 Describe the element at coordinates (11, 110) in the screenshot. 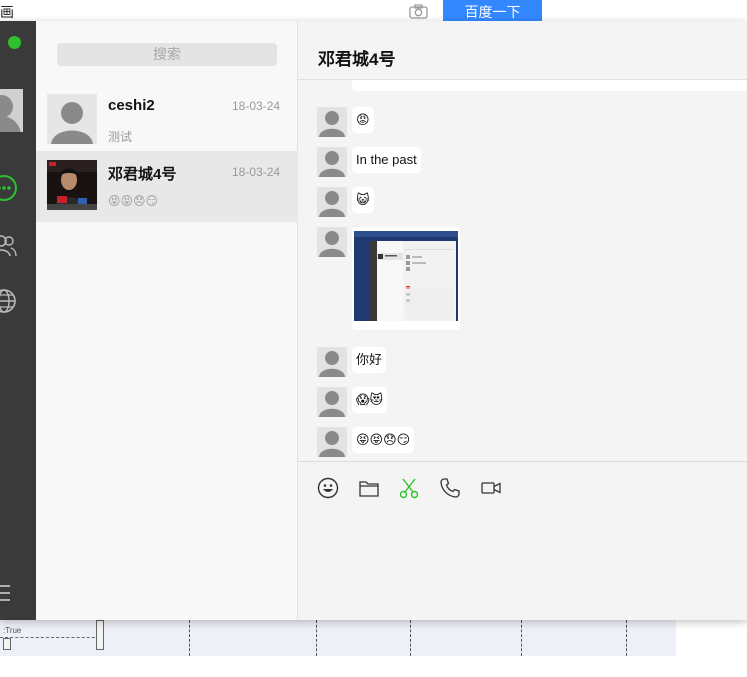

I see `my-avatar` at that location.